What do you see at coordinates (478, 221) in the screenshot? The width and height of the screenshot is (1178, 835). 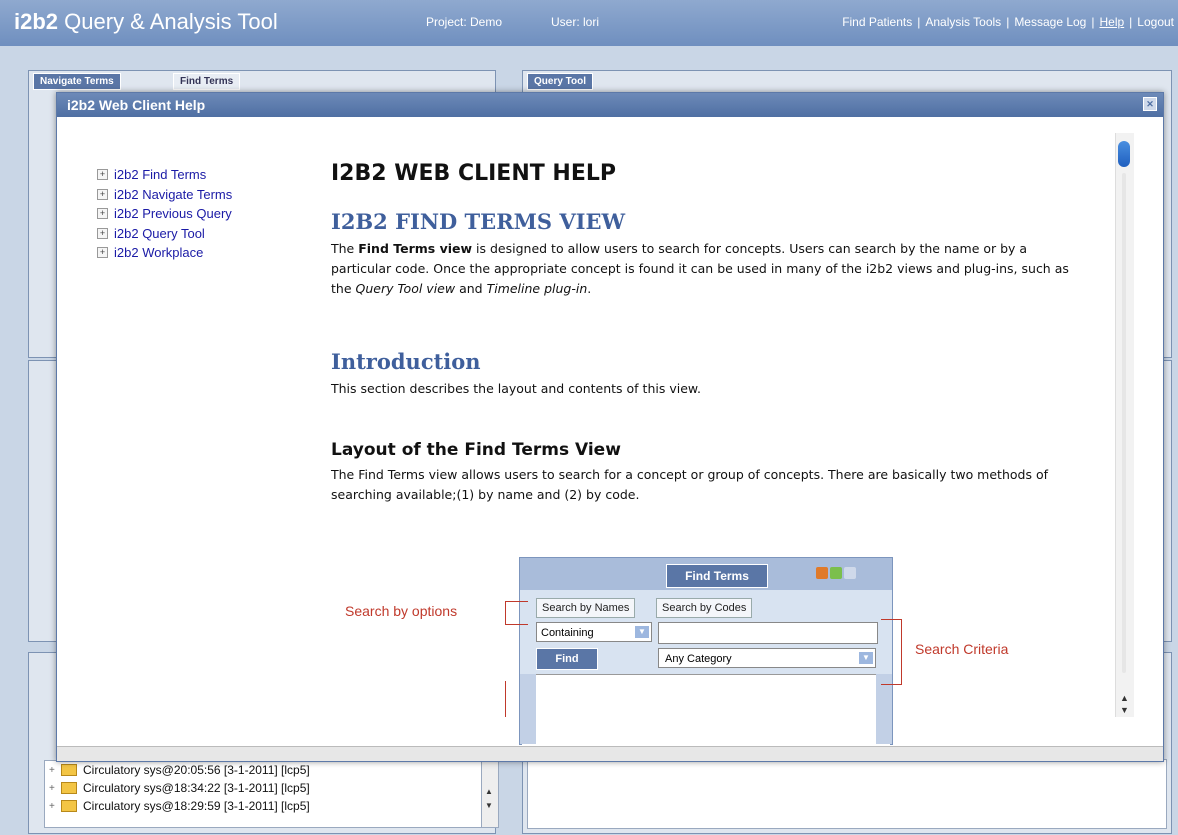 I see `section-title: I2B2 FIND TERMS VIEW` at bounding box center [478, 221].